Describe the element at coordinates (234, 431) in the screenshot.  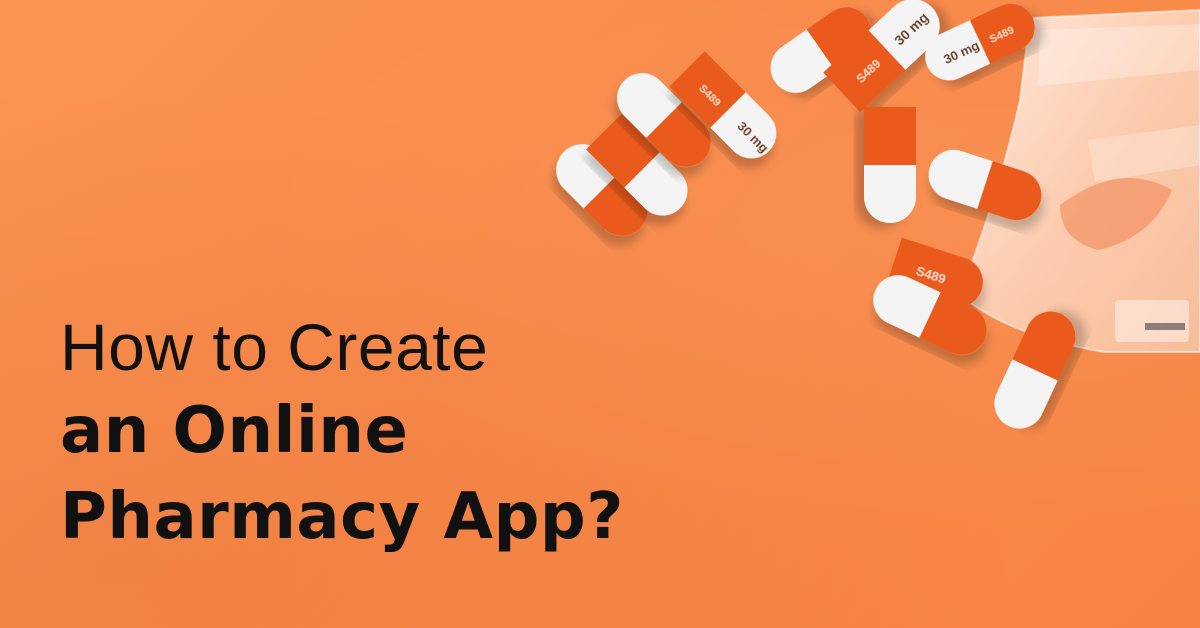
I see `headline-line-2: an Online` at that location.